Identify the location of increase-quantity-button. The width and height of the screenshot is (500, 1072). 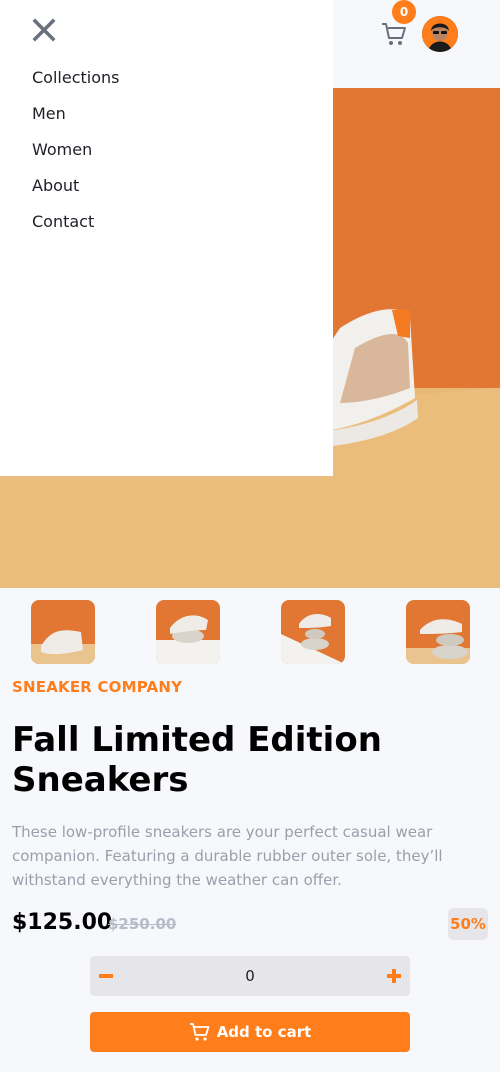
(394, 976).